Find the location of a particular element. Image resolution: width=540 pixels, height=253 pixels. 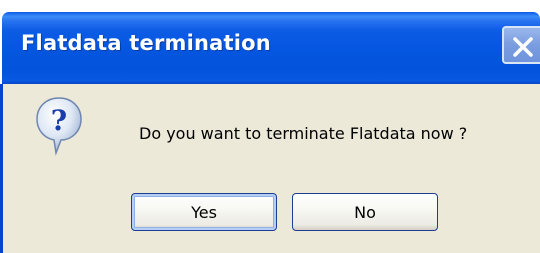

window-left-border is located at coordinates (1, 168).